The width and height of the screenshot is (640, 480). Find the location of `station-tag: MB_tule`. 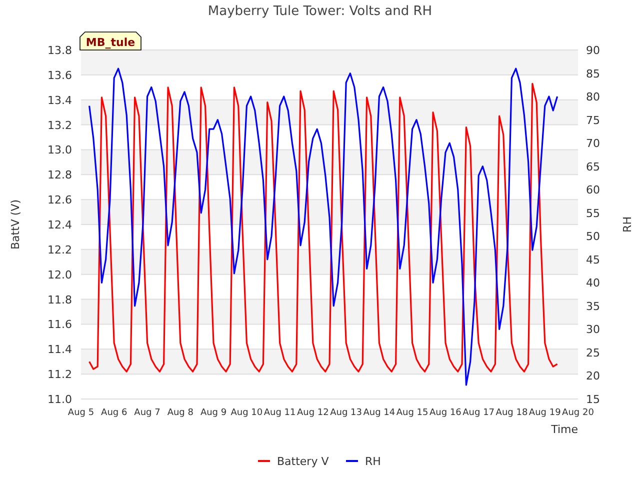

station-tag: MB_tule is located at coordinates (111, 41).